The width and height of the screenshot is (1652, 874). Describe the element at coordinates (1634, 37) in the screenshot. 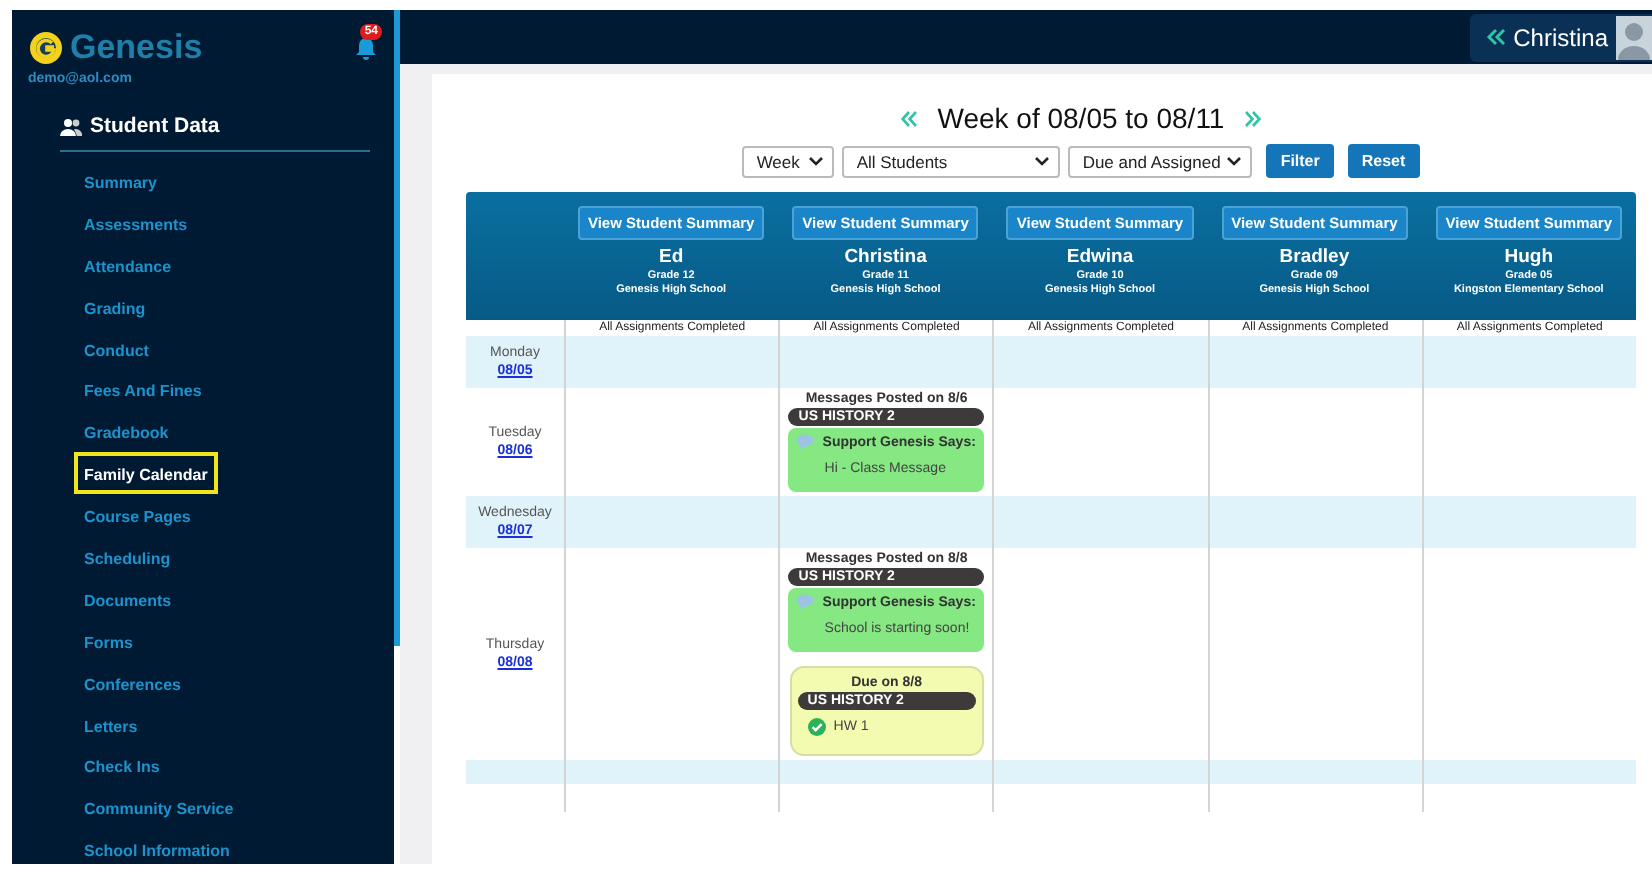

I see `avatar-silhouette` at that location.